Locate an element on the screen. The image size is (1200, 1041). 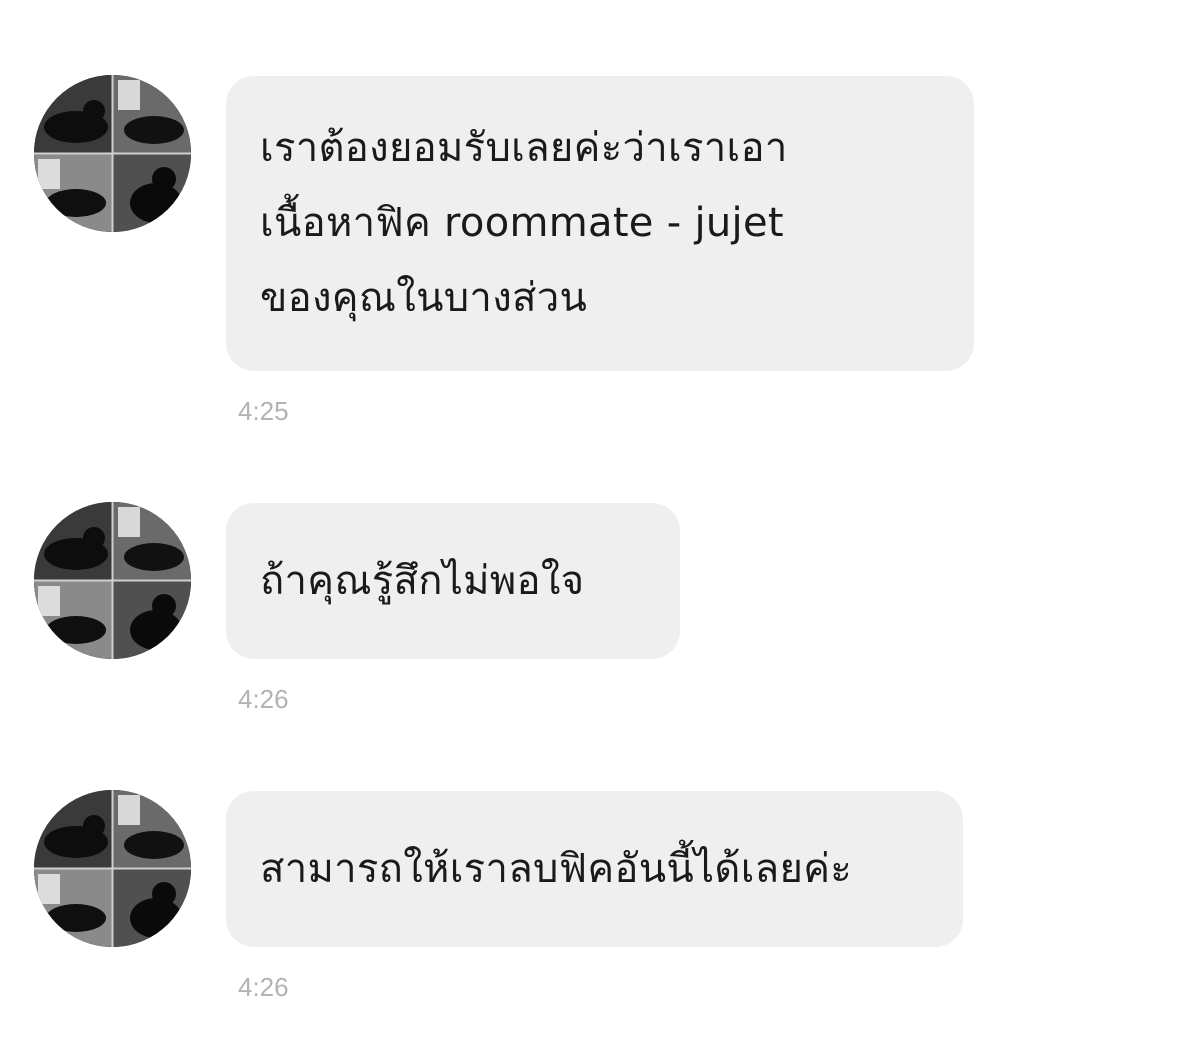
message-bubble: ถ้าคุณรู้สึกไม่พอใจ is located at coordinates (453, 581).